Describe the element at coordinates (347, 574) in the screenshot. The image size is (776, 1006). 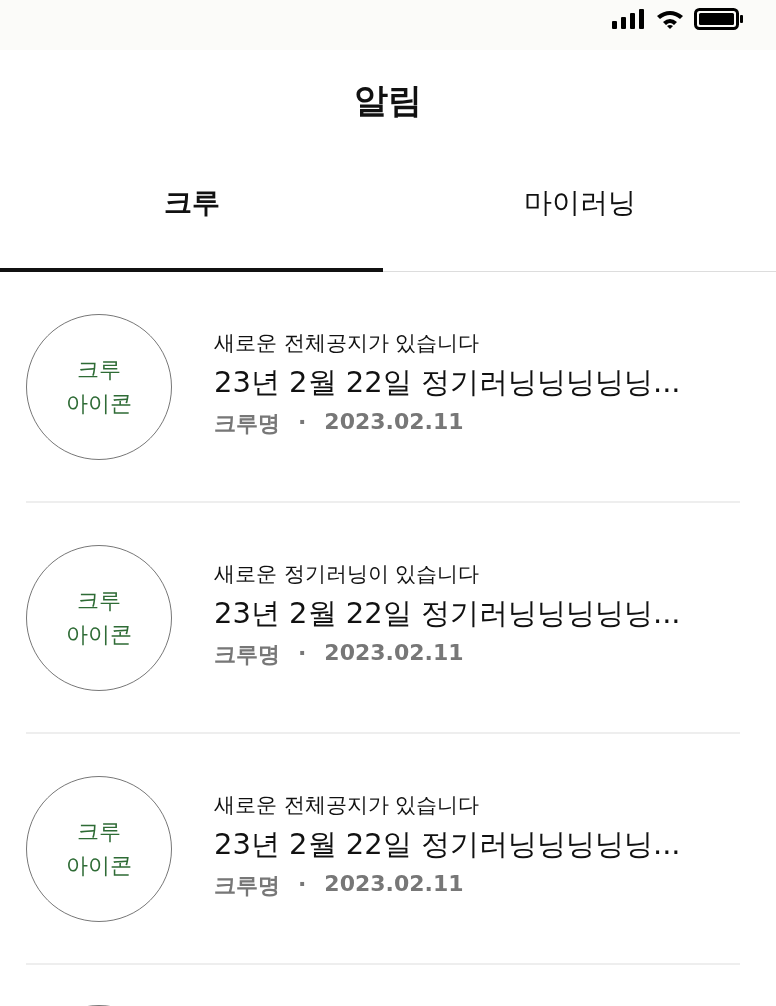
I see `notification-message: 새로운 정기러닝이 있습니다` at that location.